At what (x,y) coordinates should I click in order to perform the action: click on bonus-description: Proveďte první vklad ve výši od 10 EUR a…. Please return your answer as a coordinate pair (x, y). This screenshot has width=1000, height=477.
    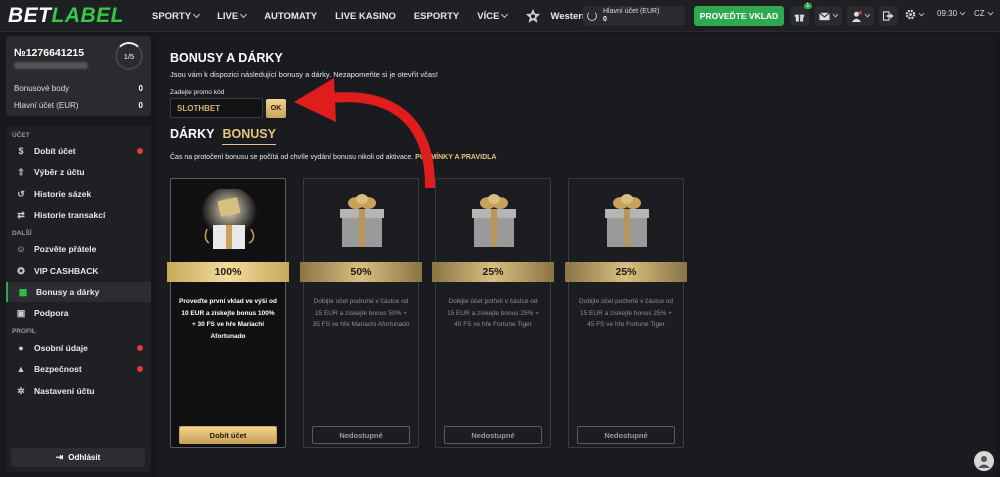
    Looking at the image, I should click on (228, 319).